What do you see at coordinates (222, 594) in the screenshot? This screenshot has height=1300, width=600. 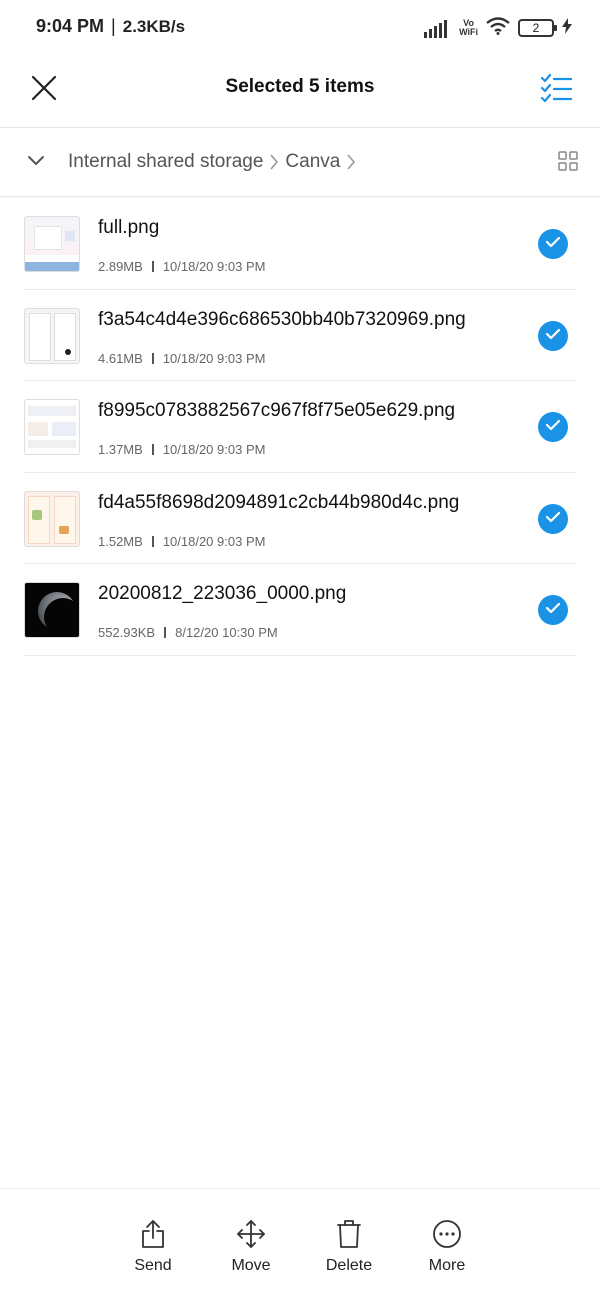 I see `file-name: 20200812_223036_0000.png` at bounding box center [222, 594].